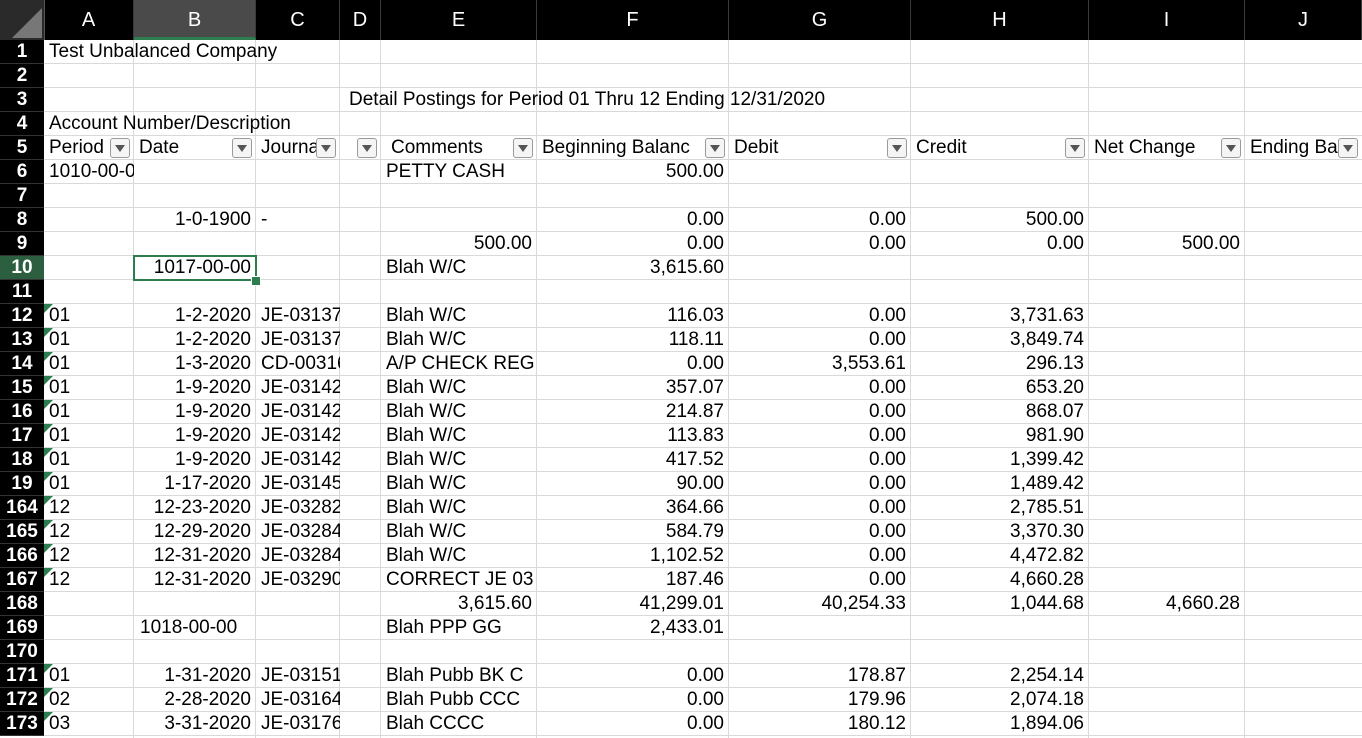 This screenshot has width=1362, height=738. What do you see at coordinates (22, 76) in the screenshot?
I see `row-header-2: 2` at bounding box center [22, 76].